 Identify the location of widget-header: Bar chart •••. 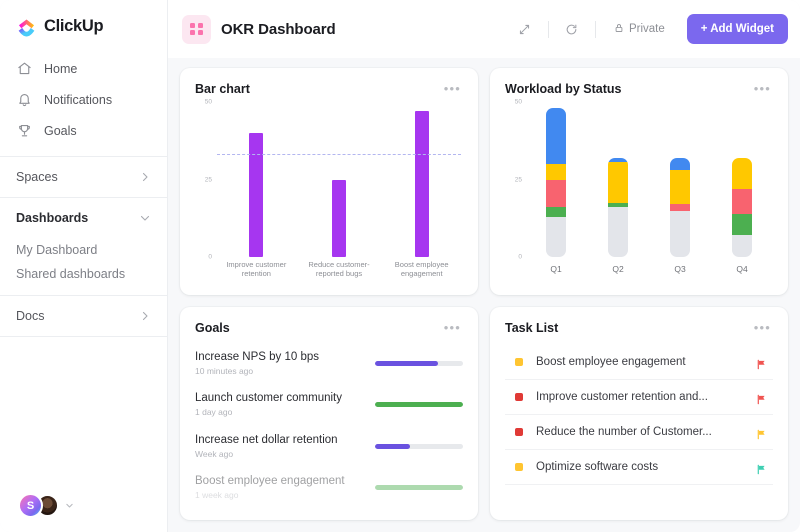
(329, 89).